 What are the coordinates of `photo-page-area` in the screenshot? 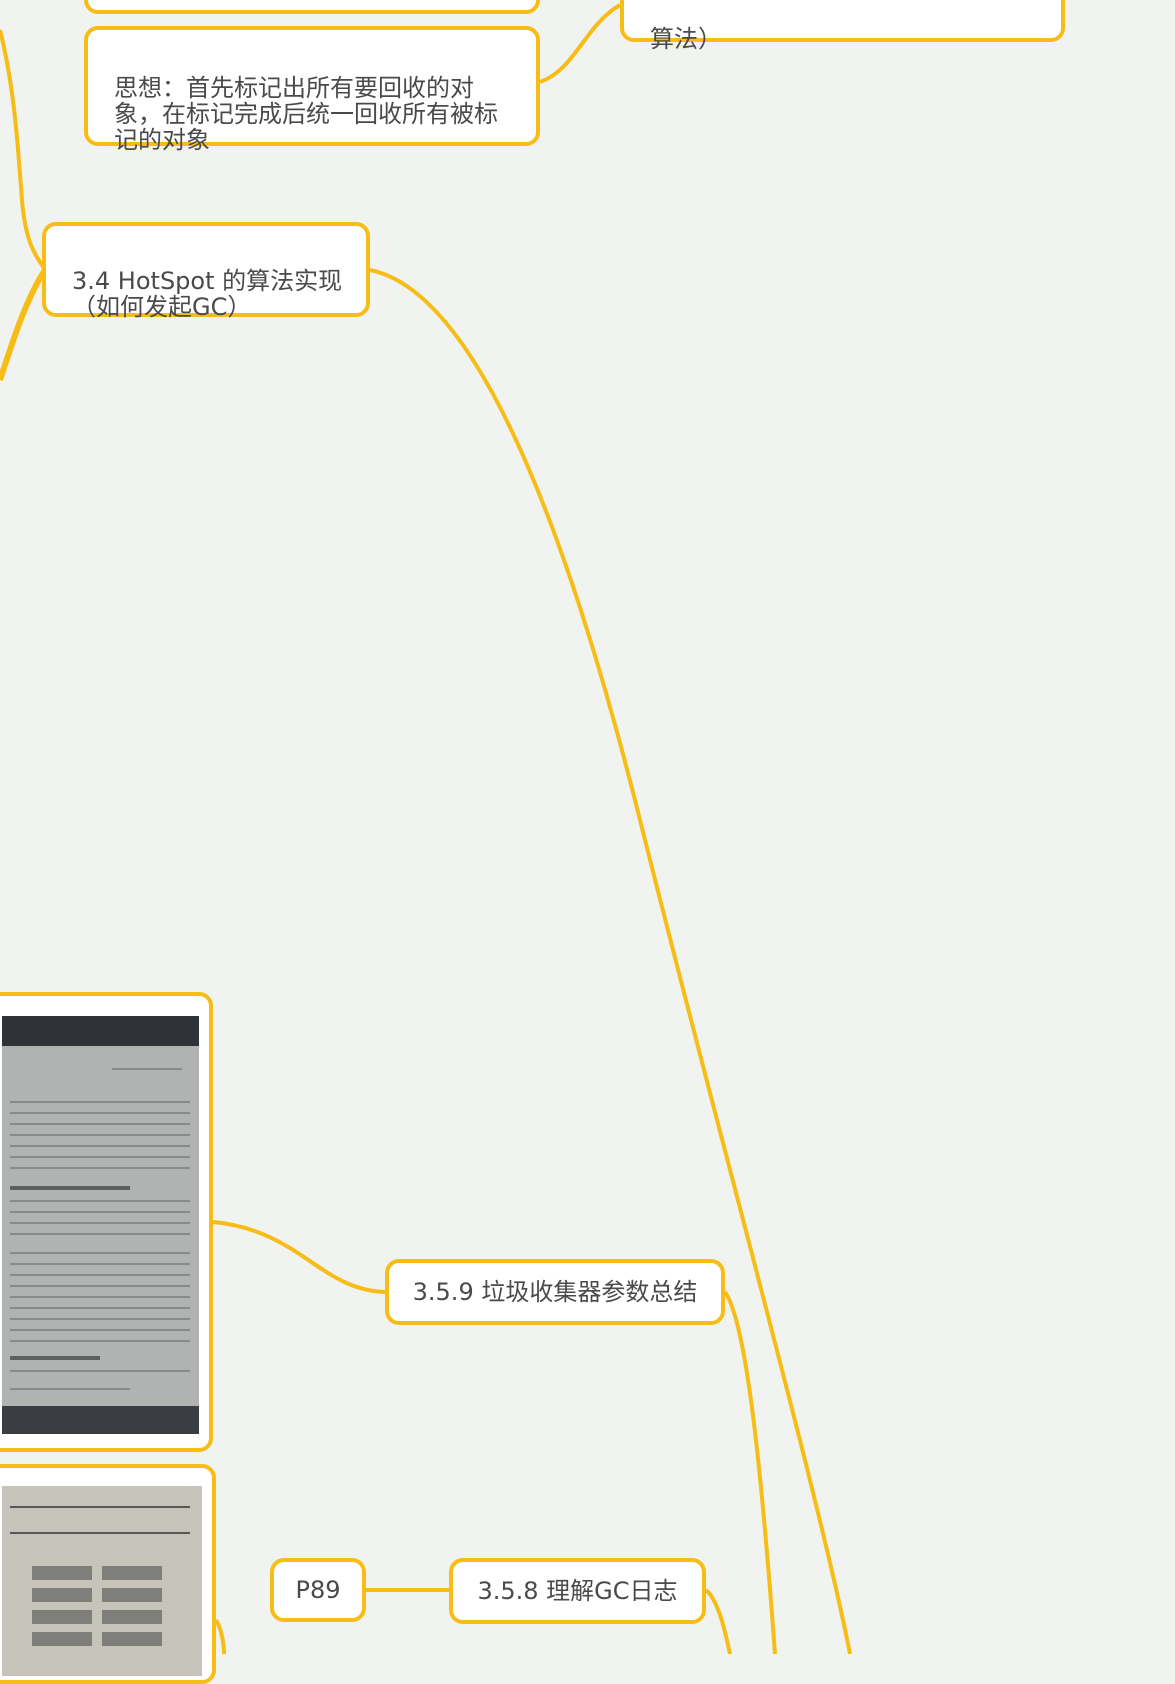 It's located at (100, 1226).